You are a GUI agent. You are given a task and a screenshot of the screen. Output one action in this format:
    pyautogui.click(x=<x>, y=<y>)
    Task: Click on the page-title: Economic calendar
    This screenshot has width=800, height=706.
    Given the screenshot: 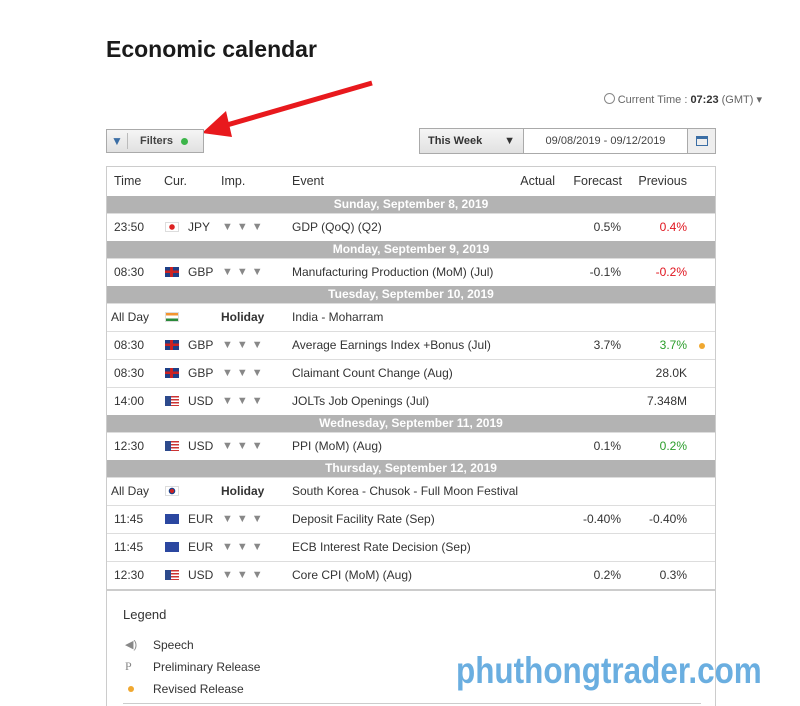 What is the action you would take?
    pyautogui.click(x=211, y=49)
    